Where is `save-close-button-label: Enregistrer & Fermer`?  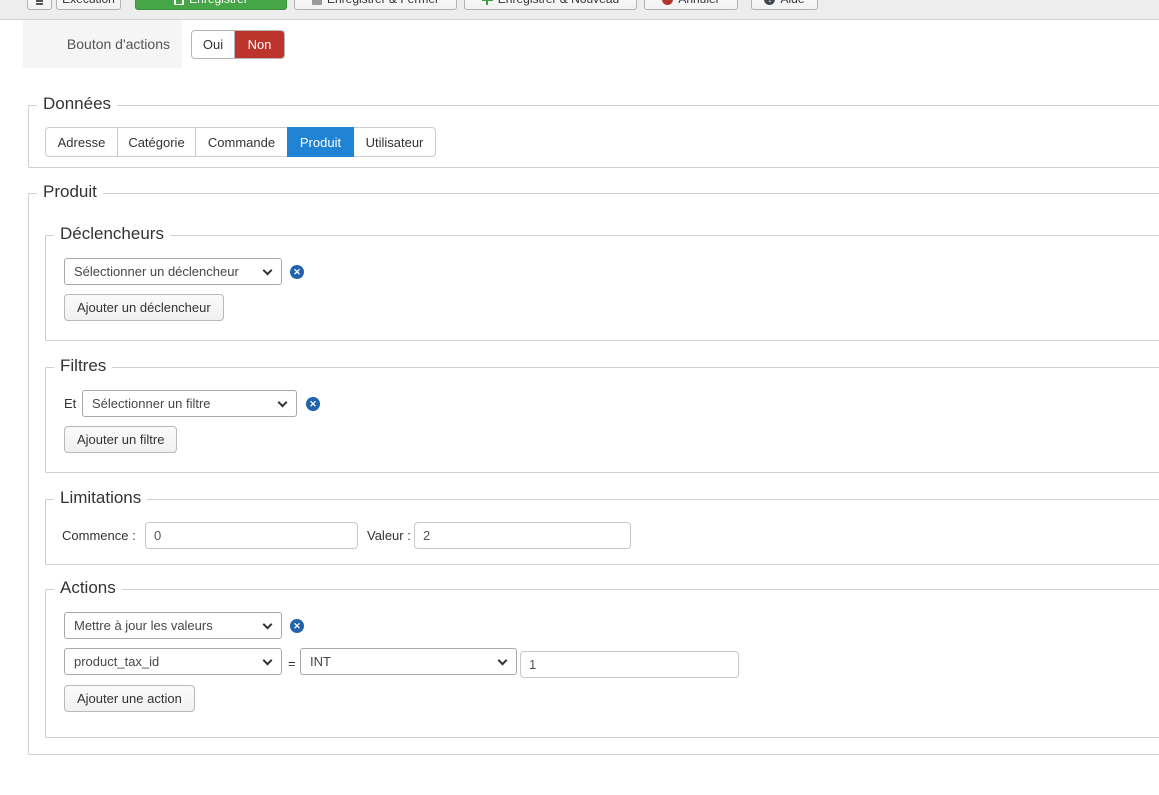 save-close-button-label: Enregistrer & Fermer is located at coordinates (383, 3).